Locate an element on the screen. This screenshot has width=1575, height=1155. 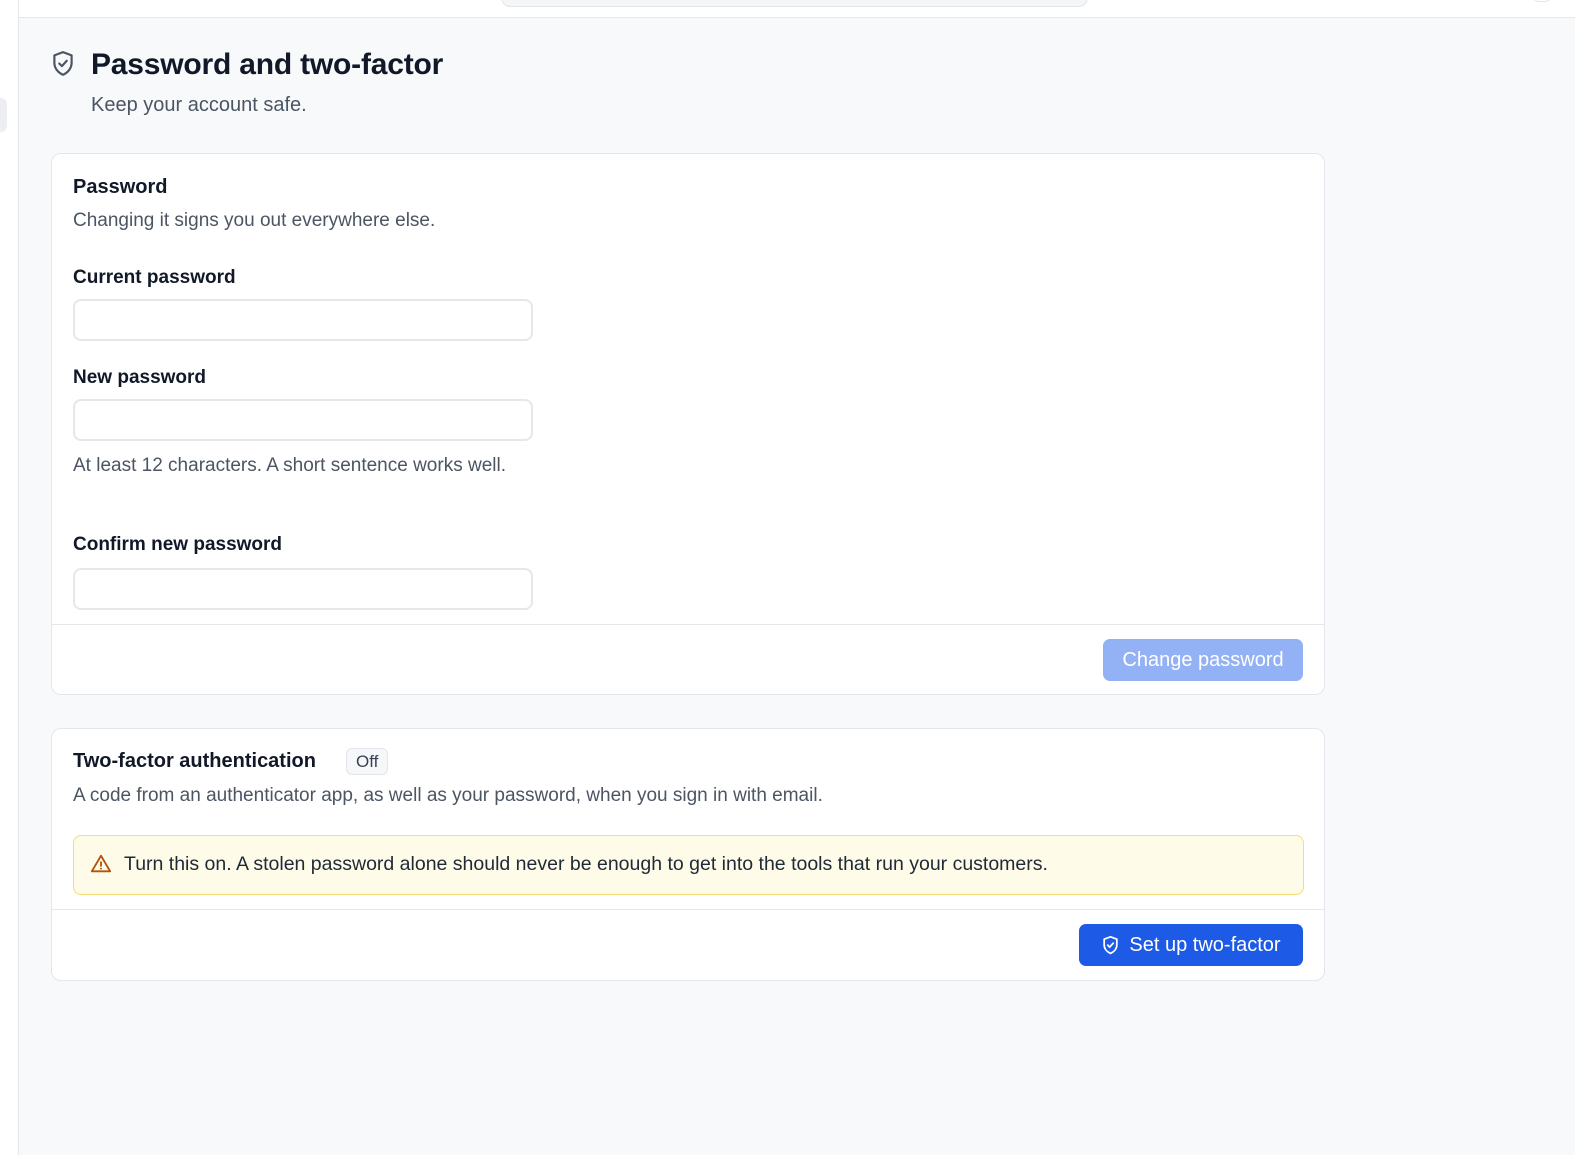
new-password-label: New password is located at coordinates (140, 377).